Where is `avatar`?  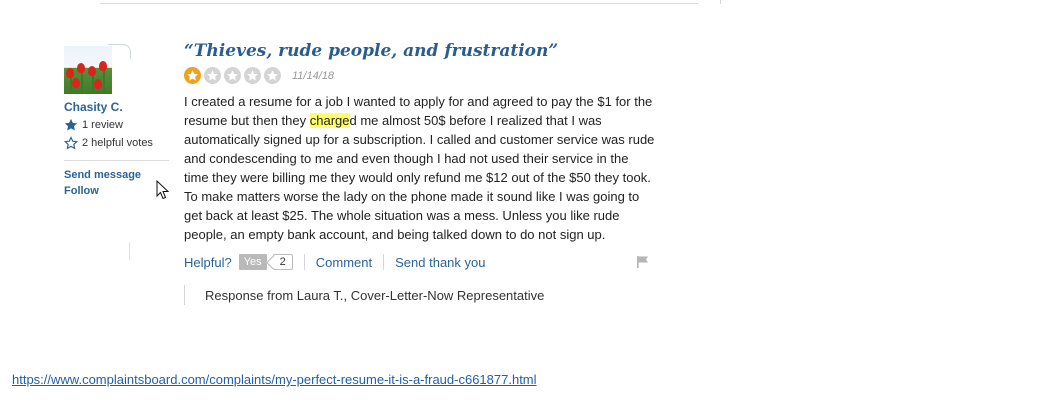 avatar is located at coordinates (88, 70).